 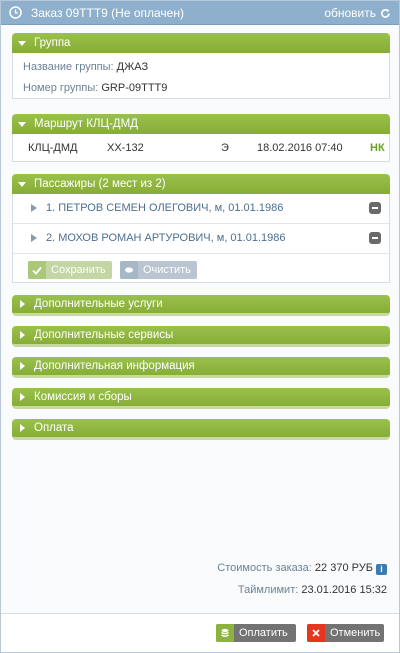 I want to click on title-bar: Заказ 09ТТТ9 (Не оплачен) обновить, so click(x=200, y=13).